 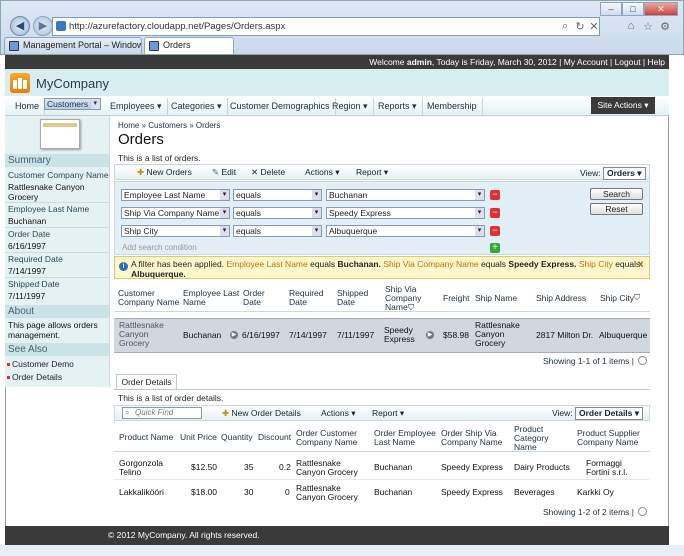 What do you see at coordinates (27, 221) in the screenshot?
I see `summary-value: Buchanan` at bounding box center [27, 221].